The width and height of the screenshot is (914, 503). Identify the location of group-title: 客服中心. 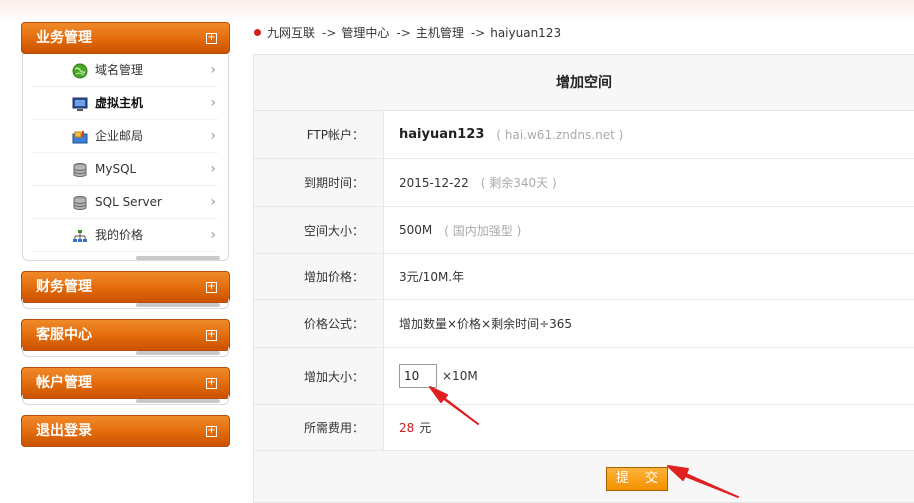
(64, 335).